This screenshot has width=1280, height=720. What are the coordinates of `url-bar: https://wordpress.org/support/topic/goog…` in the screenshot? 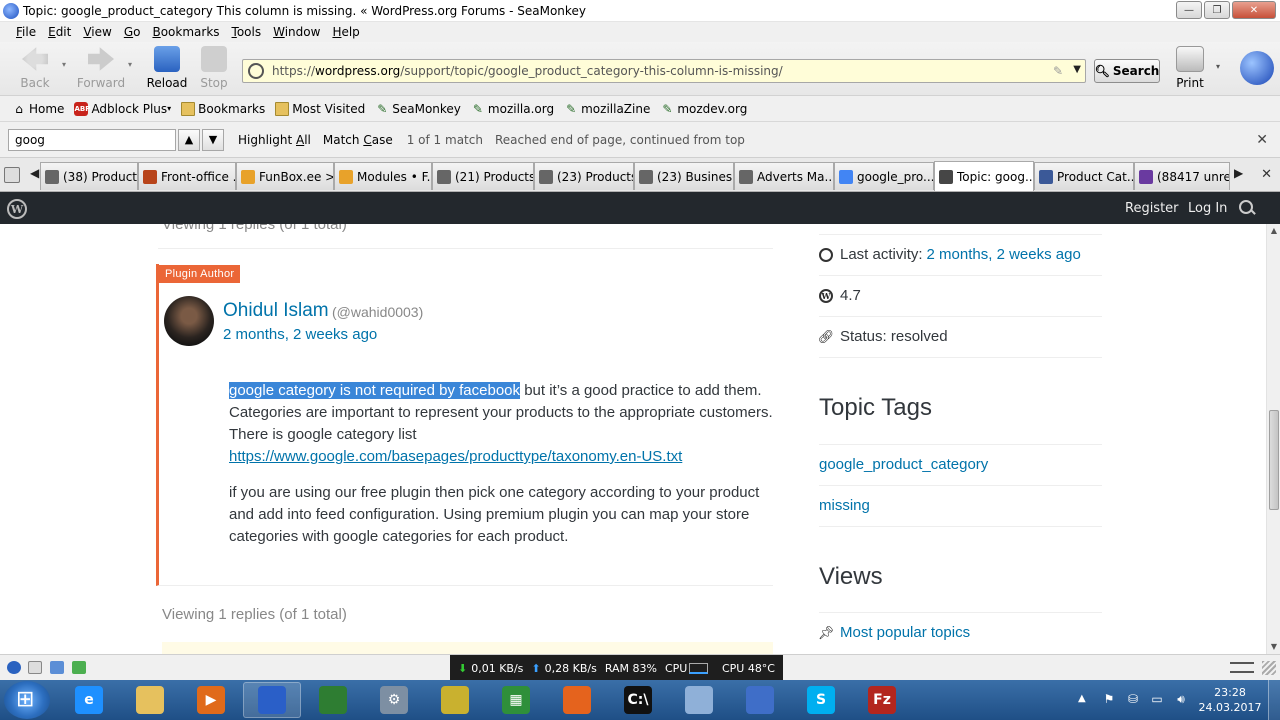 It's located at (664, 71).